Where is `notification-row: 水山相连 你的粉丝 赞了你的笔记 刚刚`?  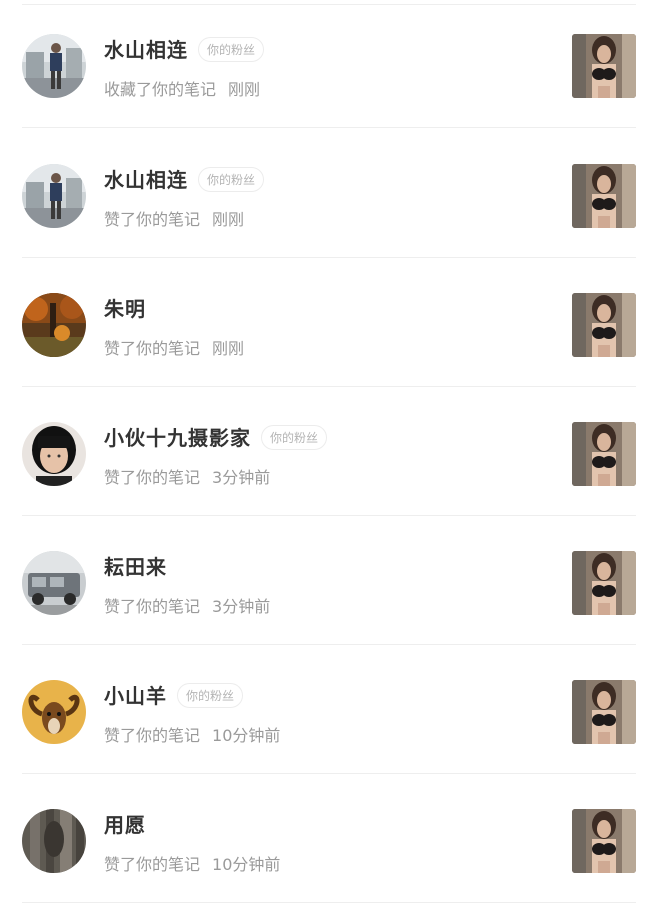 notification-row: 水山相连 你的粉丝 赞了你的笔记 刚刚 is located at coordinates (323, 194).